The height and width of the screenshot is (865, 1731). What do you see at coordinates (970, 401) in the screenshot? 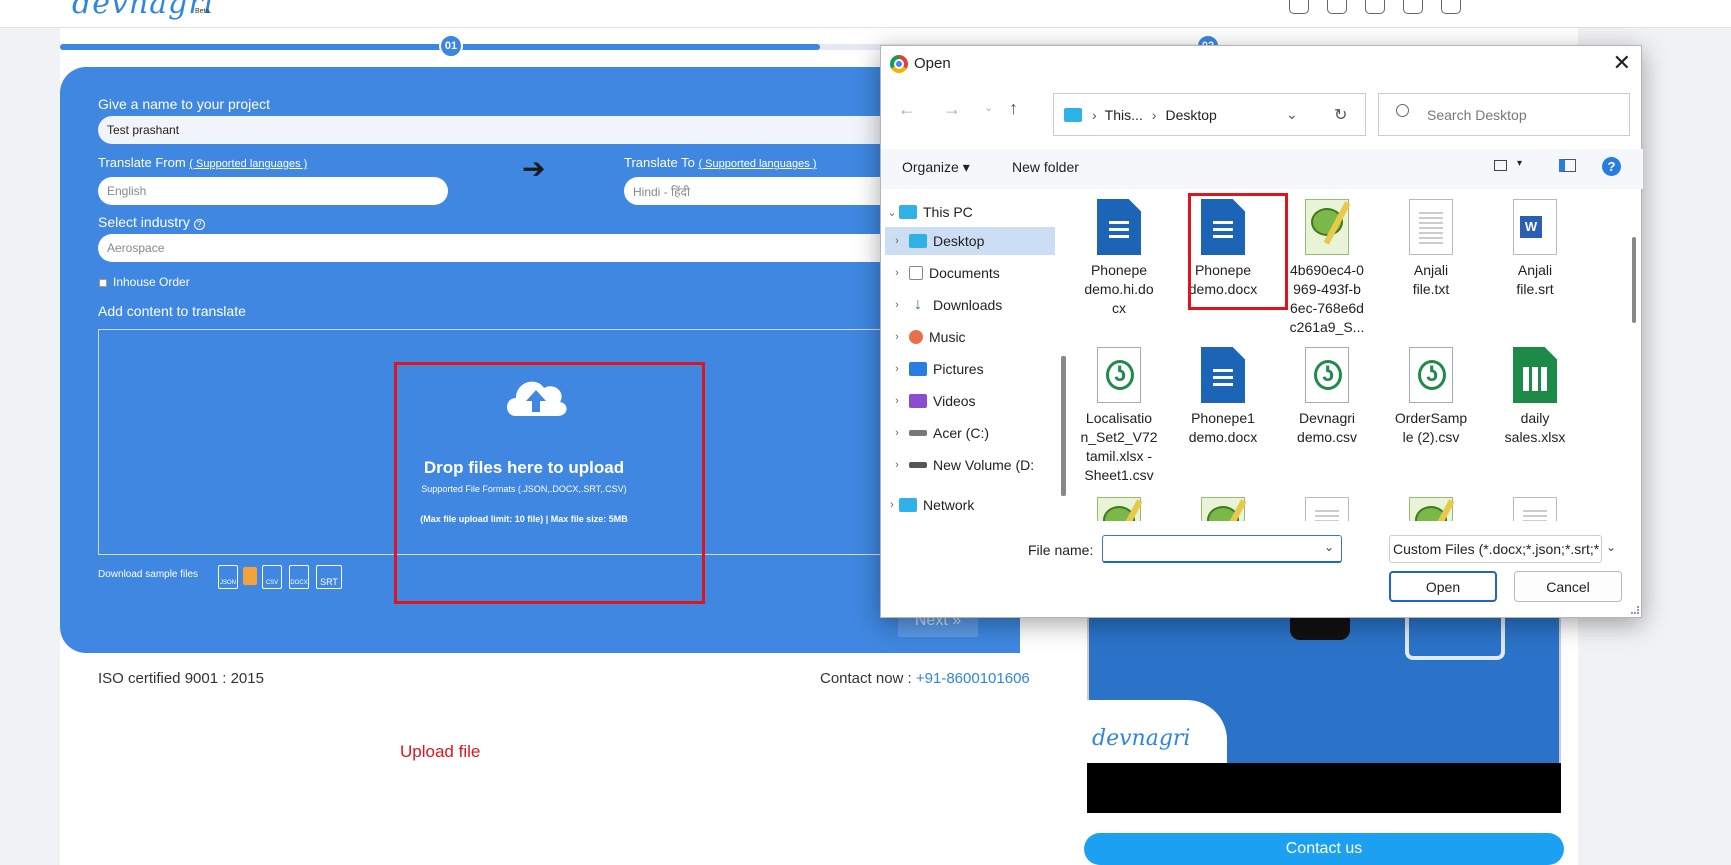
I see `tree-item-videos: › Videos` at bounding box center [970, 401].